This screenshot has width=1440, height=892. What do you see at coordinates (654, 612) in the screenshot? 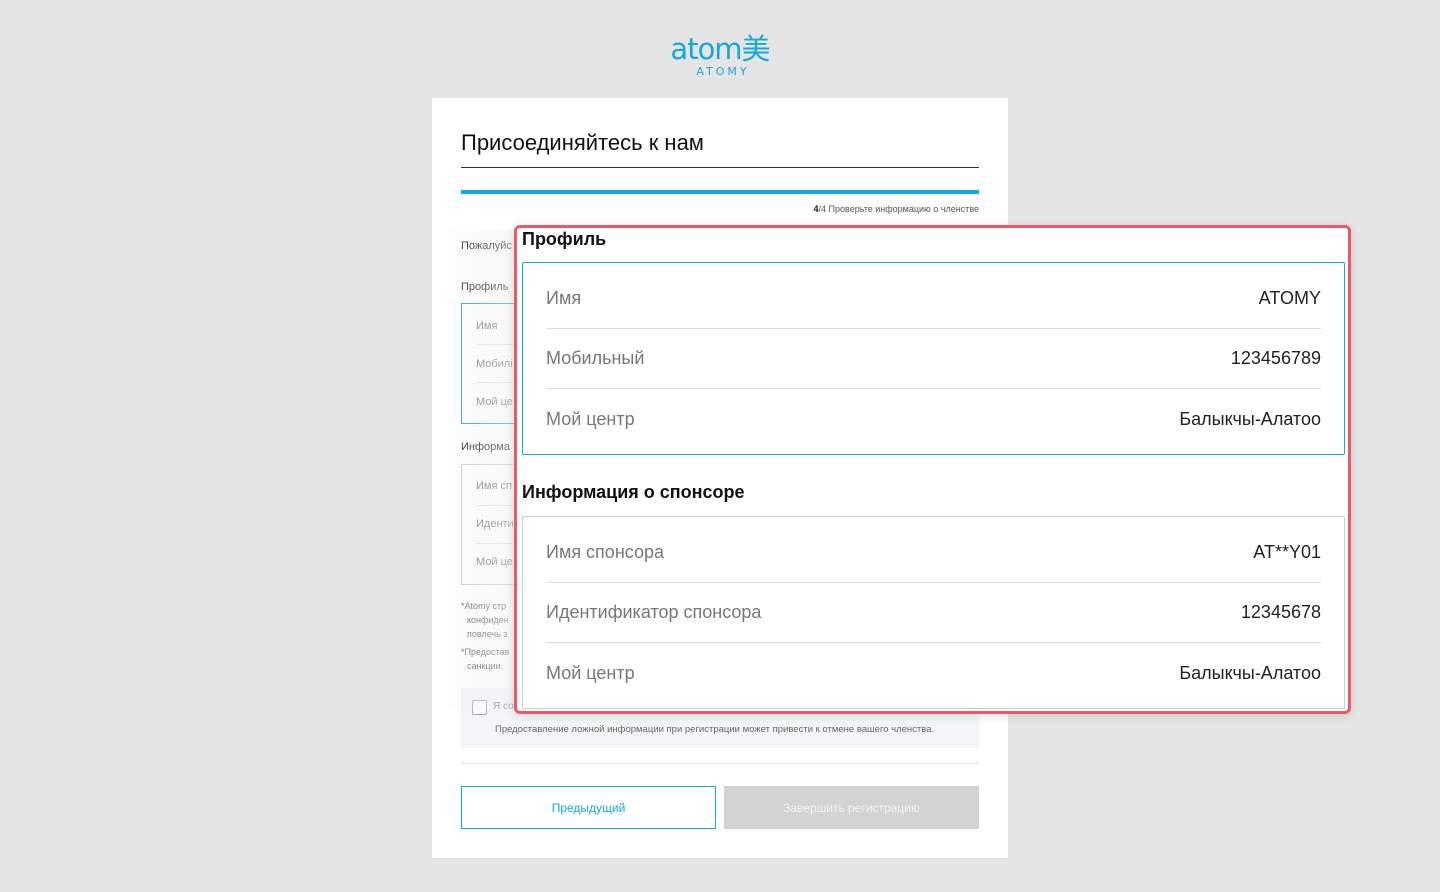
I see `row-label: Идентификатор спонсора` at bounding box center [654, 612].